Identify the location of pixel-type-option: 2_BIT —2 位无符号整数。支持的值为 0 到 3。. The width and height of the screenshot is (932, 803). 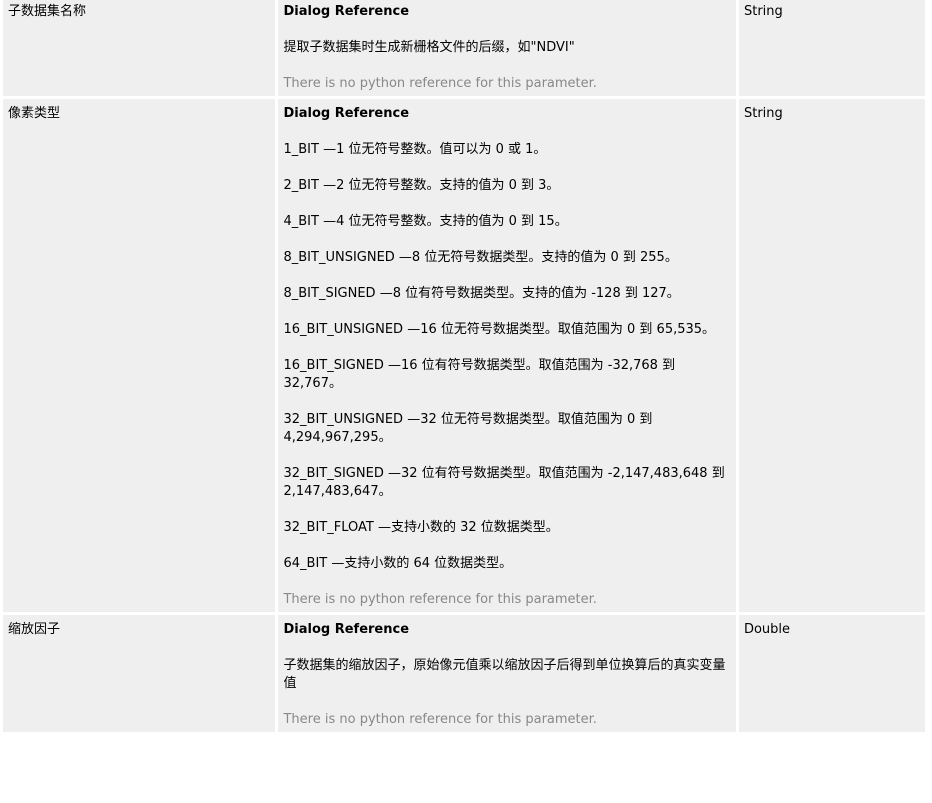
(421, 185).